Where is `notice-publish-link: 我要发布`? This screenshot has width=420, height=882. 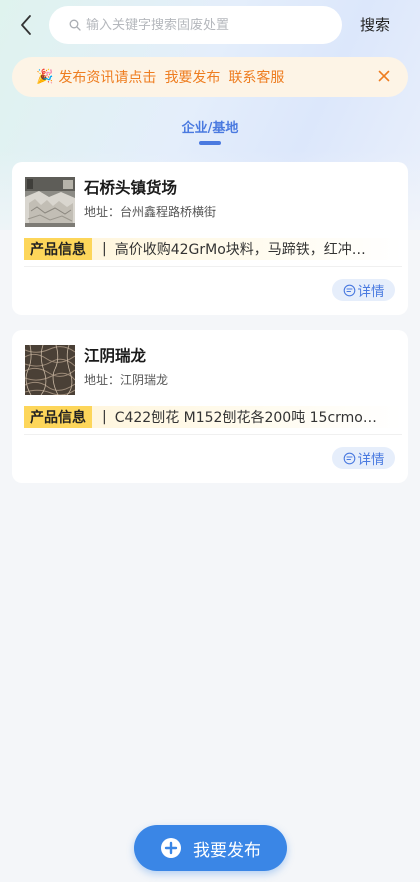 notice-publish-link: 我要发布 is located at coordinates (192, 77).